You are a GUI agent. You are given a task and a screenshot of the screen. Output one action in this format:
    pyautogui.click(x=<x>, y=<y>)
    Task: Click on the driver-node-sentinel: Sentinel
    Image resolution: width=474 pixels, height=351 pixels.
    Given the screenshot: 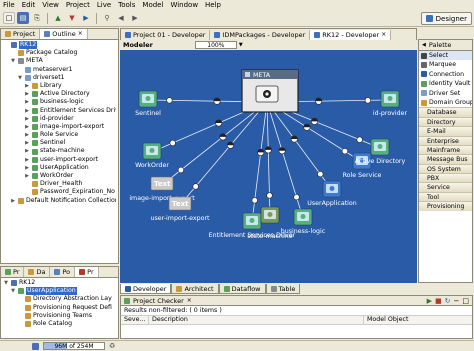 What is the action you would take?
    pyautogui.click(x=148, y=103)
    